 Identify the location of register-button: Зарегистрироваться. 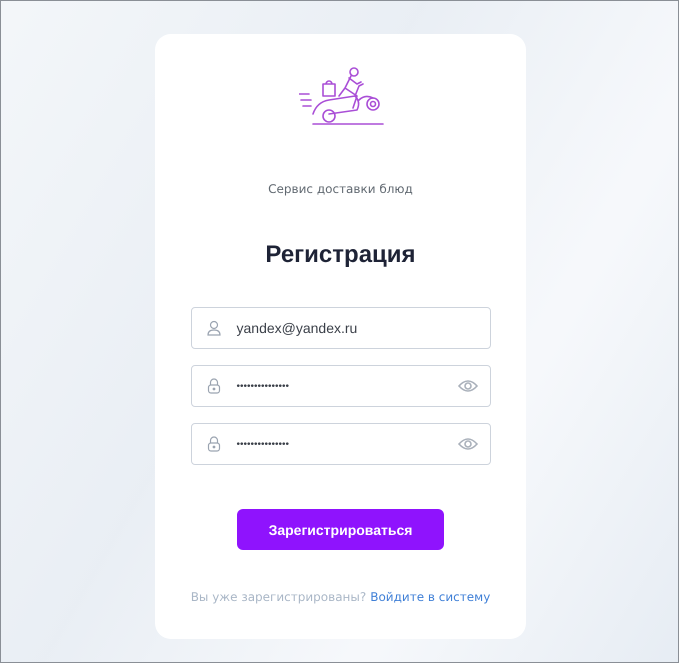
(340, 529).